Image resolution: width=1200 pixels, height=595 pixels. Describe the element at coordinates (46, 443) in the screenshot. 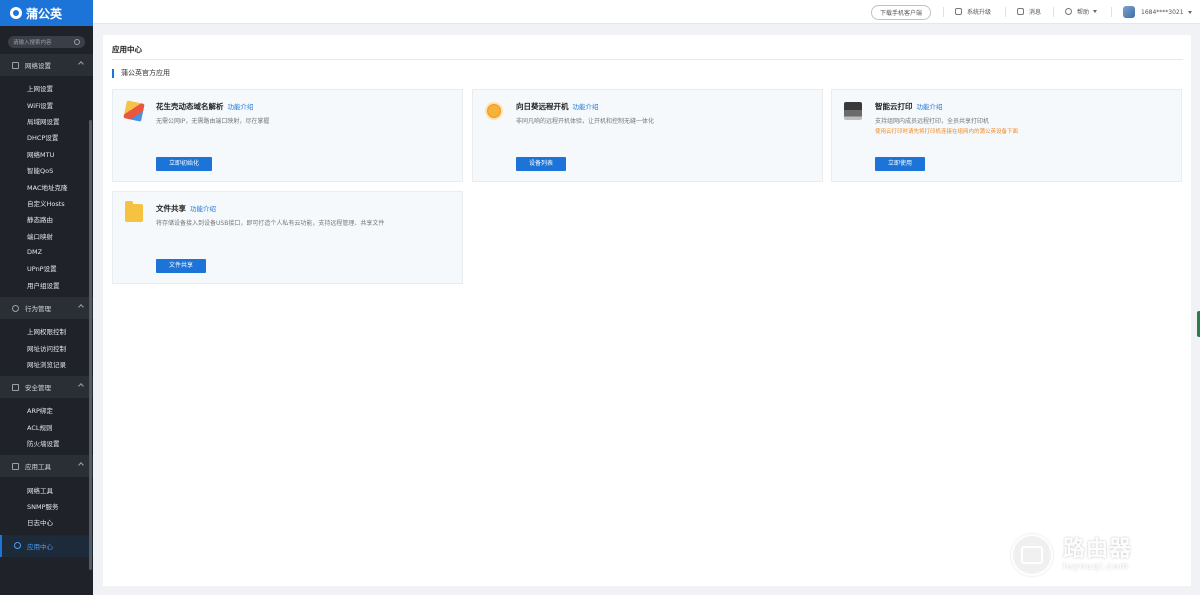

I see `sidebar-item-firewall: 防火墙设置` at that location.